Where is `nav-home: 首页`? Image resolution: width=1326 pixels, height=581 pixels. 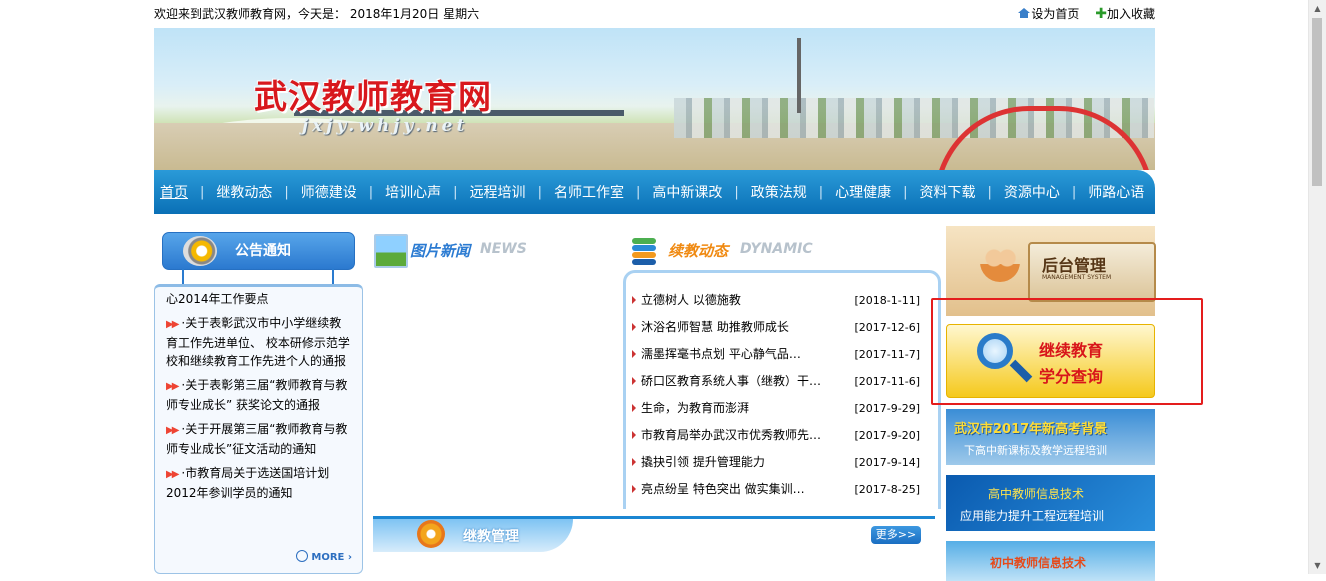
nav-home: 首页 is located at coordinates (174, 192).